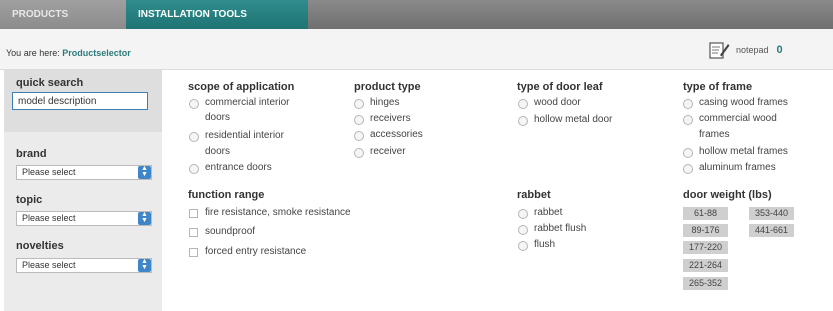  What do you see at coordinates (31, 154) in the screenshot?
I see `brand-title: brand` at bounding box center [31, 154].